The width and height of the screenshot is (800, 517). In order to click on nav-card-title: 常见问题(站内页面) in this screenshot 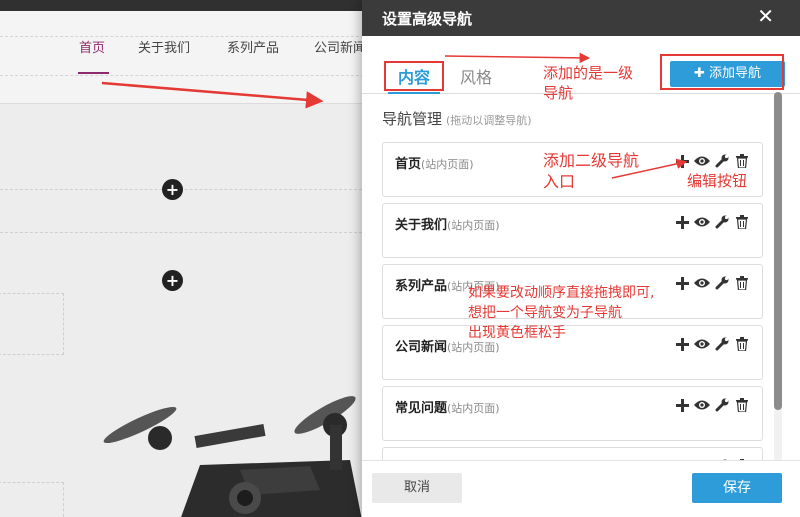, I will do `click(447, 406)`.